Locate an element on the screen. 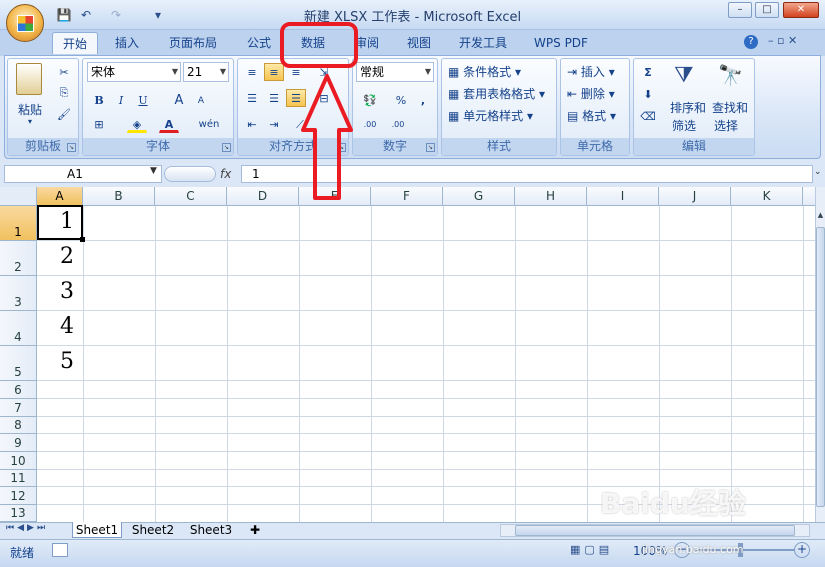  maximize-button: □ is located at coordinates (767, 10).